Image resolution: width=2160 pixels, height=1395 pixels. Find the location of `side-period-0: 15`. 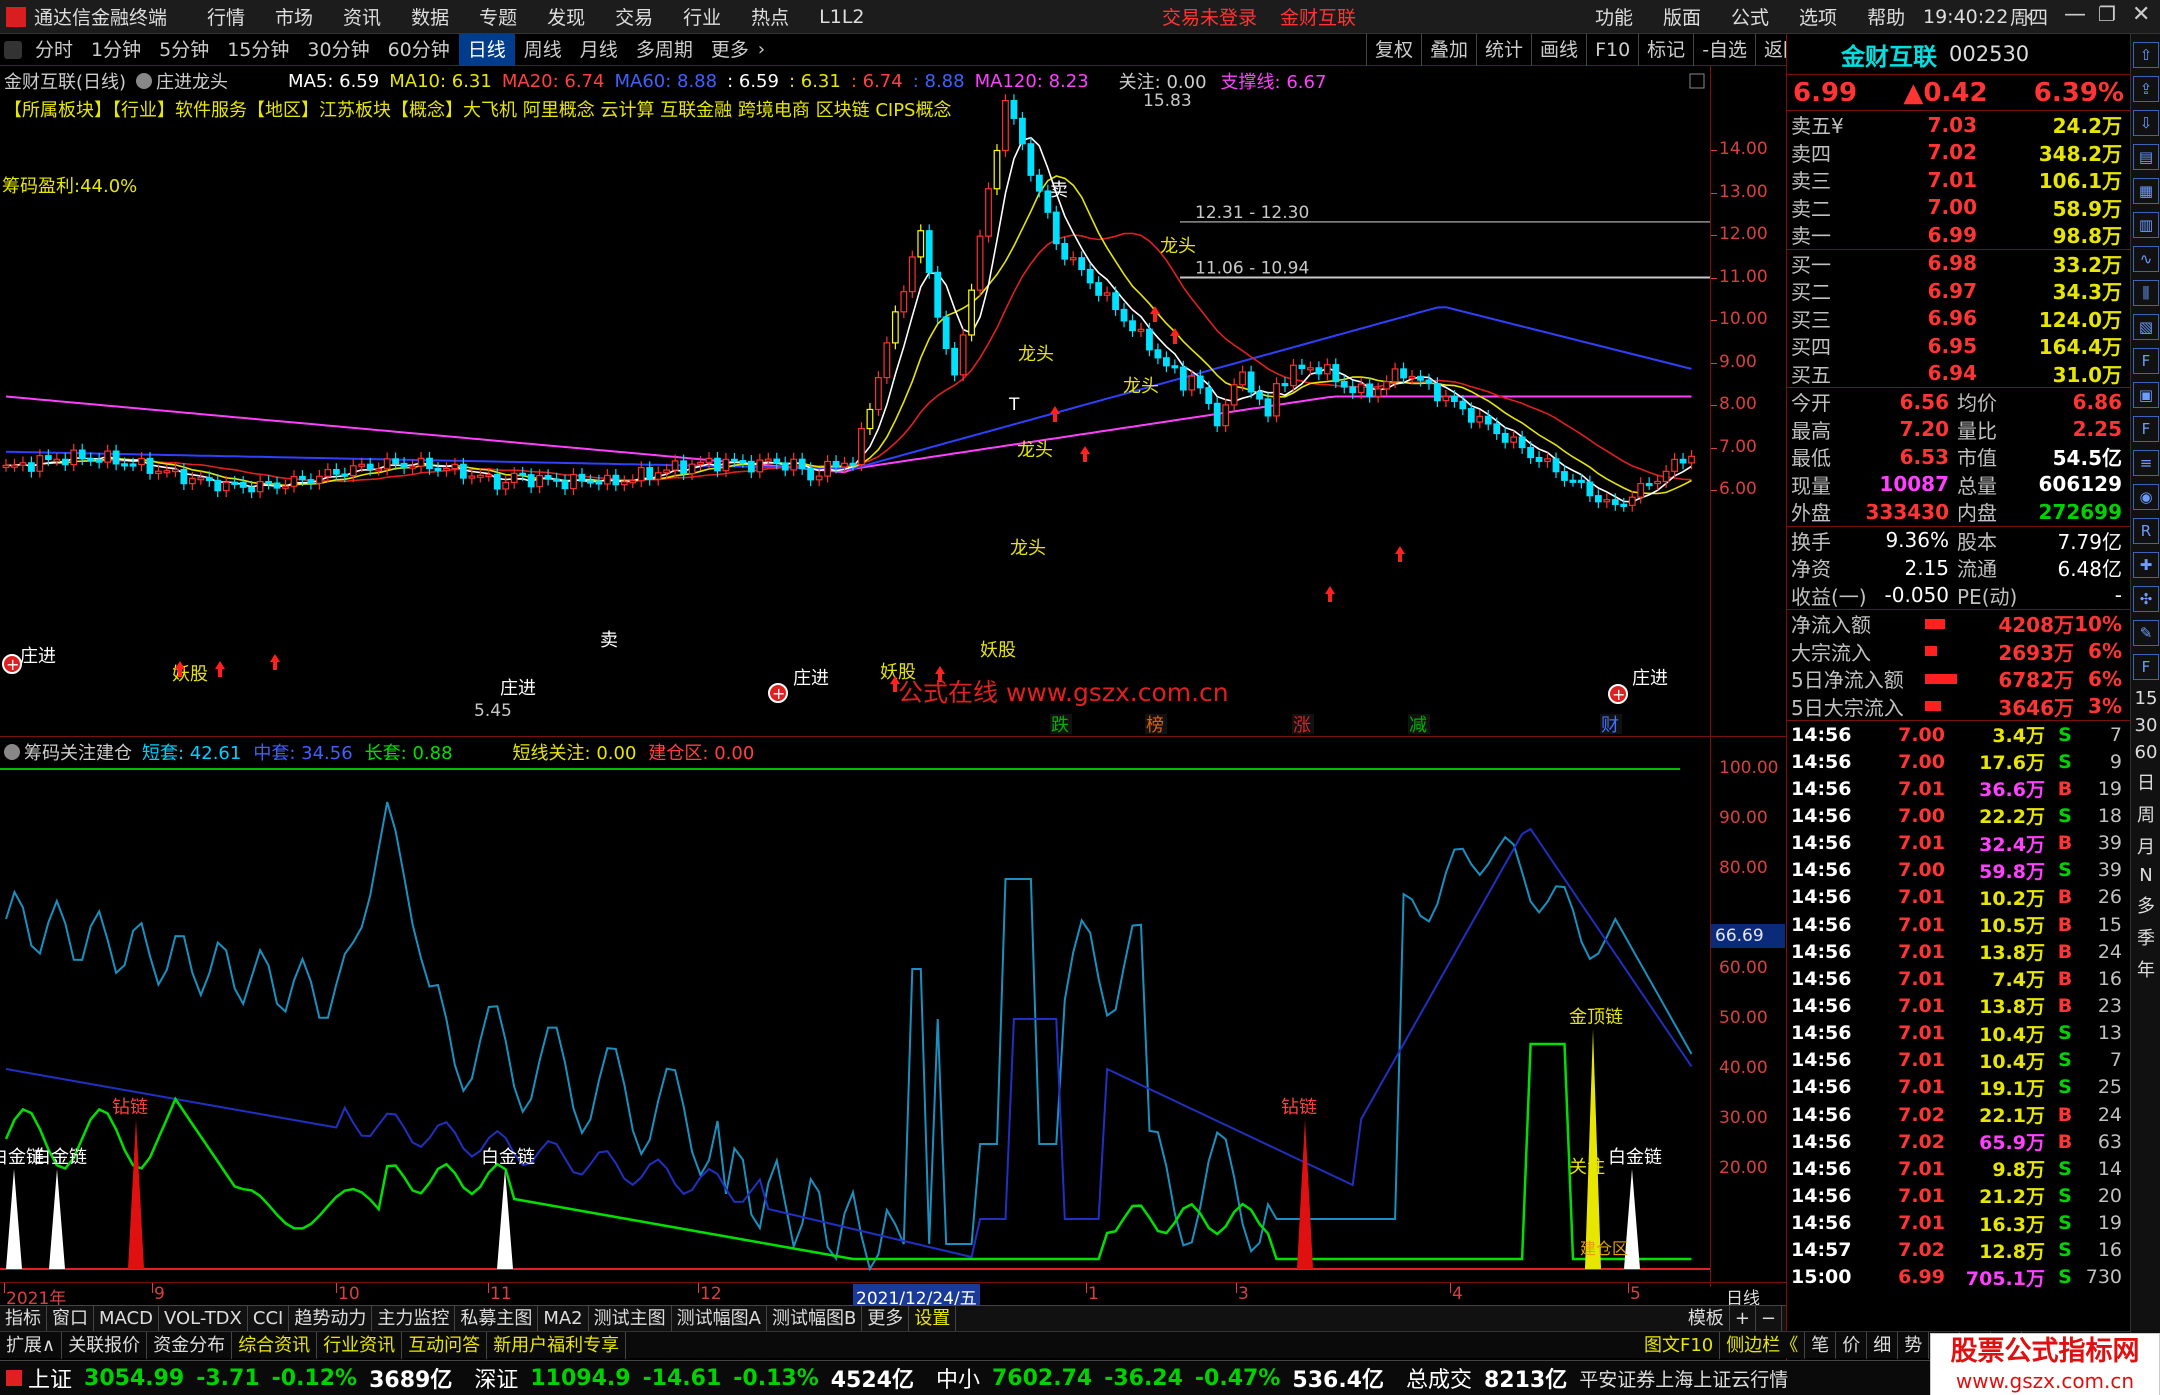

side-period-0: 15 is located at coordinates (2145, 698).